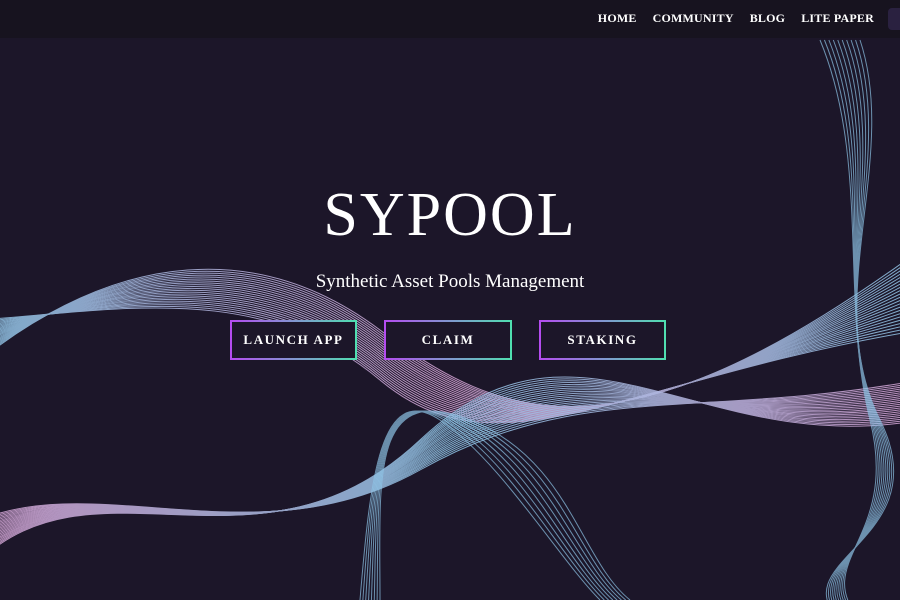 This screenshot has height=600, width=900. What do you see at coordinates (448, 340) in the screenshot?
I see `claim-button: CLAIM` at bounding box center [448, 340].